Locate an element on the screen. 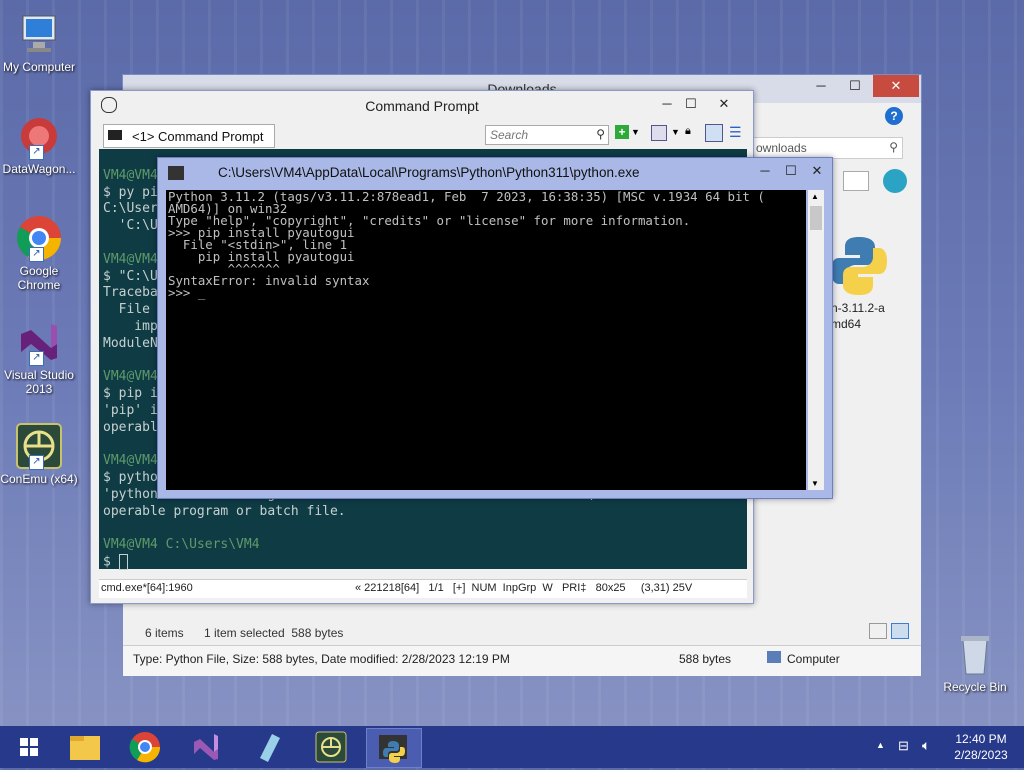  taskbar-file-explorer is located at coordinates (85, 747).